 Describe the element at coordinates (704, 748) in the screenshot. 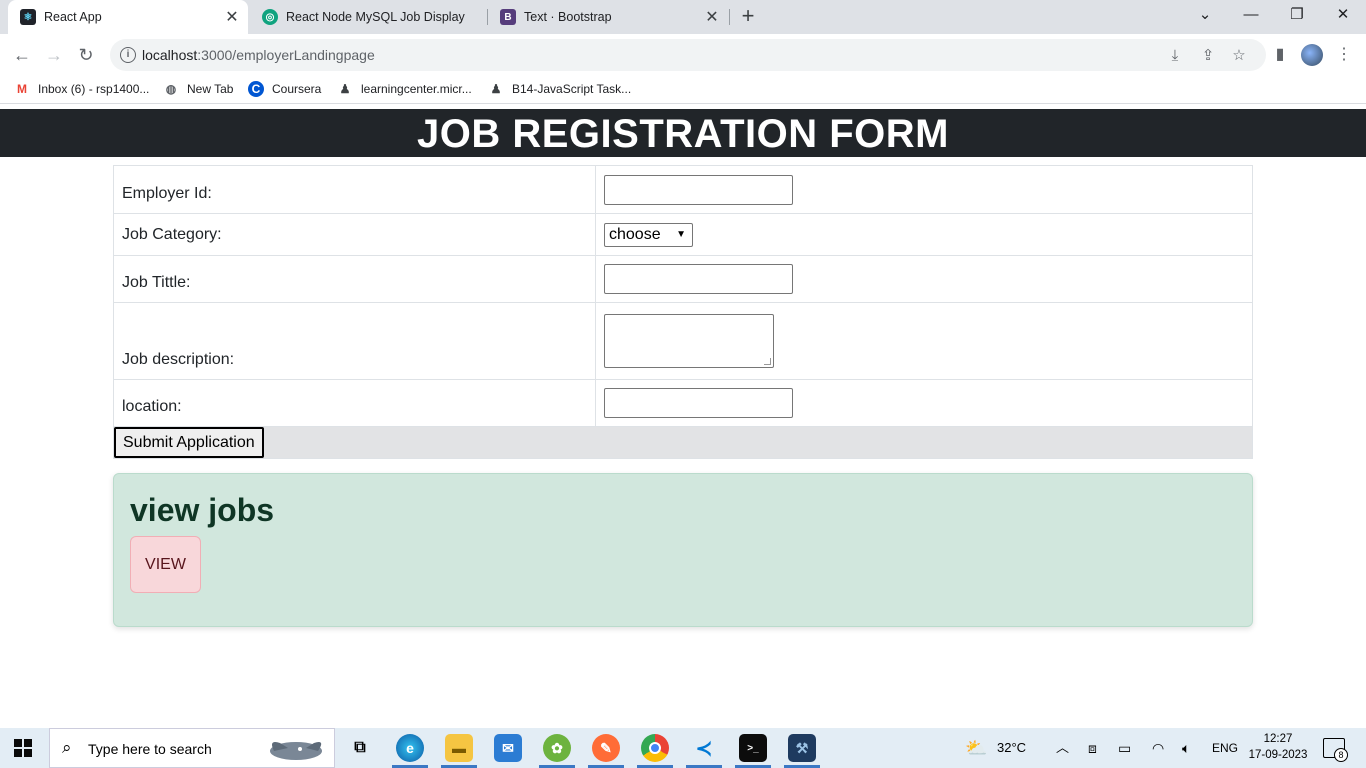

I see `vscode-icon: ≺` at that location.